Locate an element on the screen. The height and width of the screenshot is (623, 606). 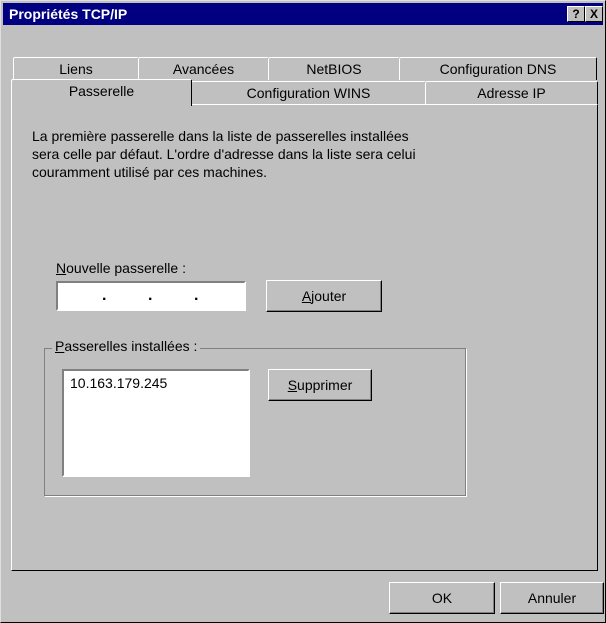
remove-button: Supprimer is located at coordinates (320, 385).